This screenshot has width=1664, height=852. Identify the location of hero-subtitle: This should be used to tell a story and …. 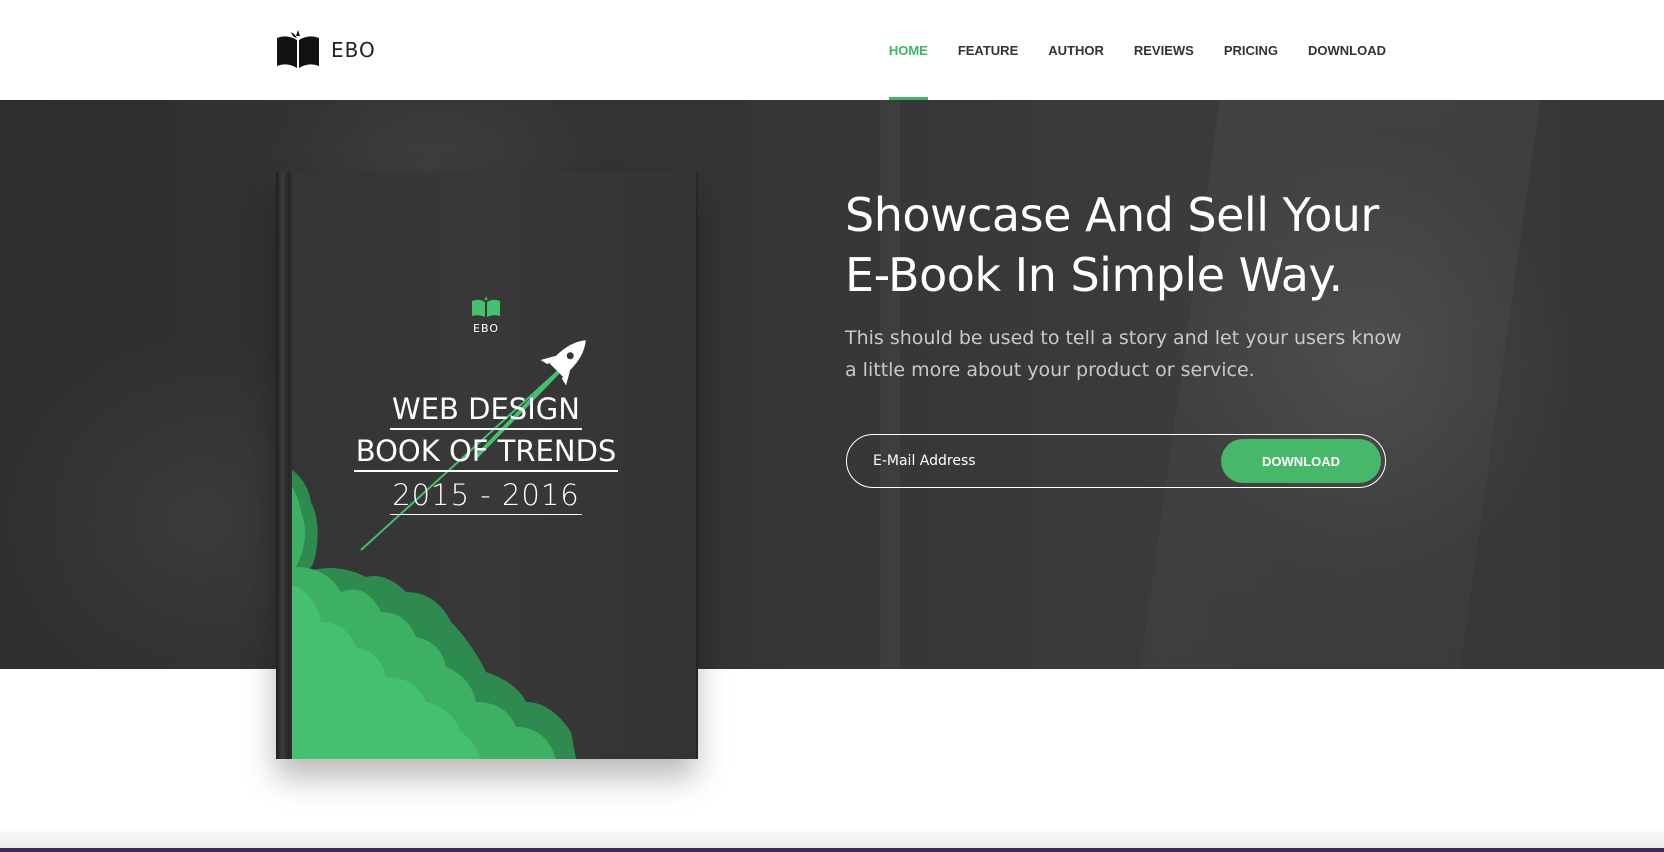
(1123, 354).